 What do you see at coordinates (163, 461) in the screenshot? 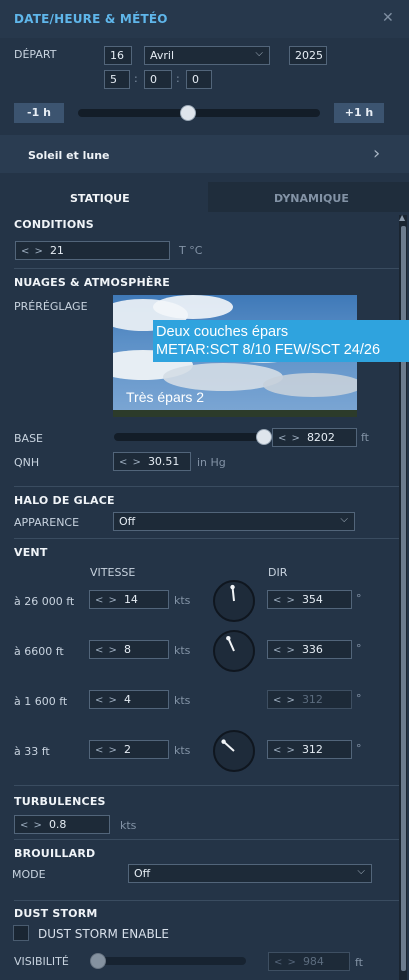
I see `qnh-value: 30.51` at bounding box center [163, 461].